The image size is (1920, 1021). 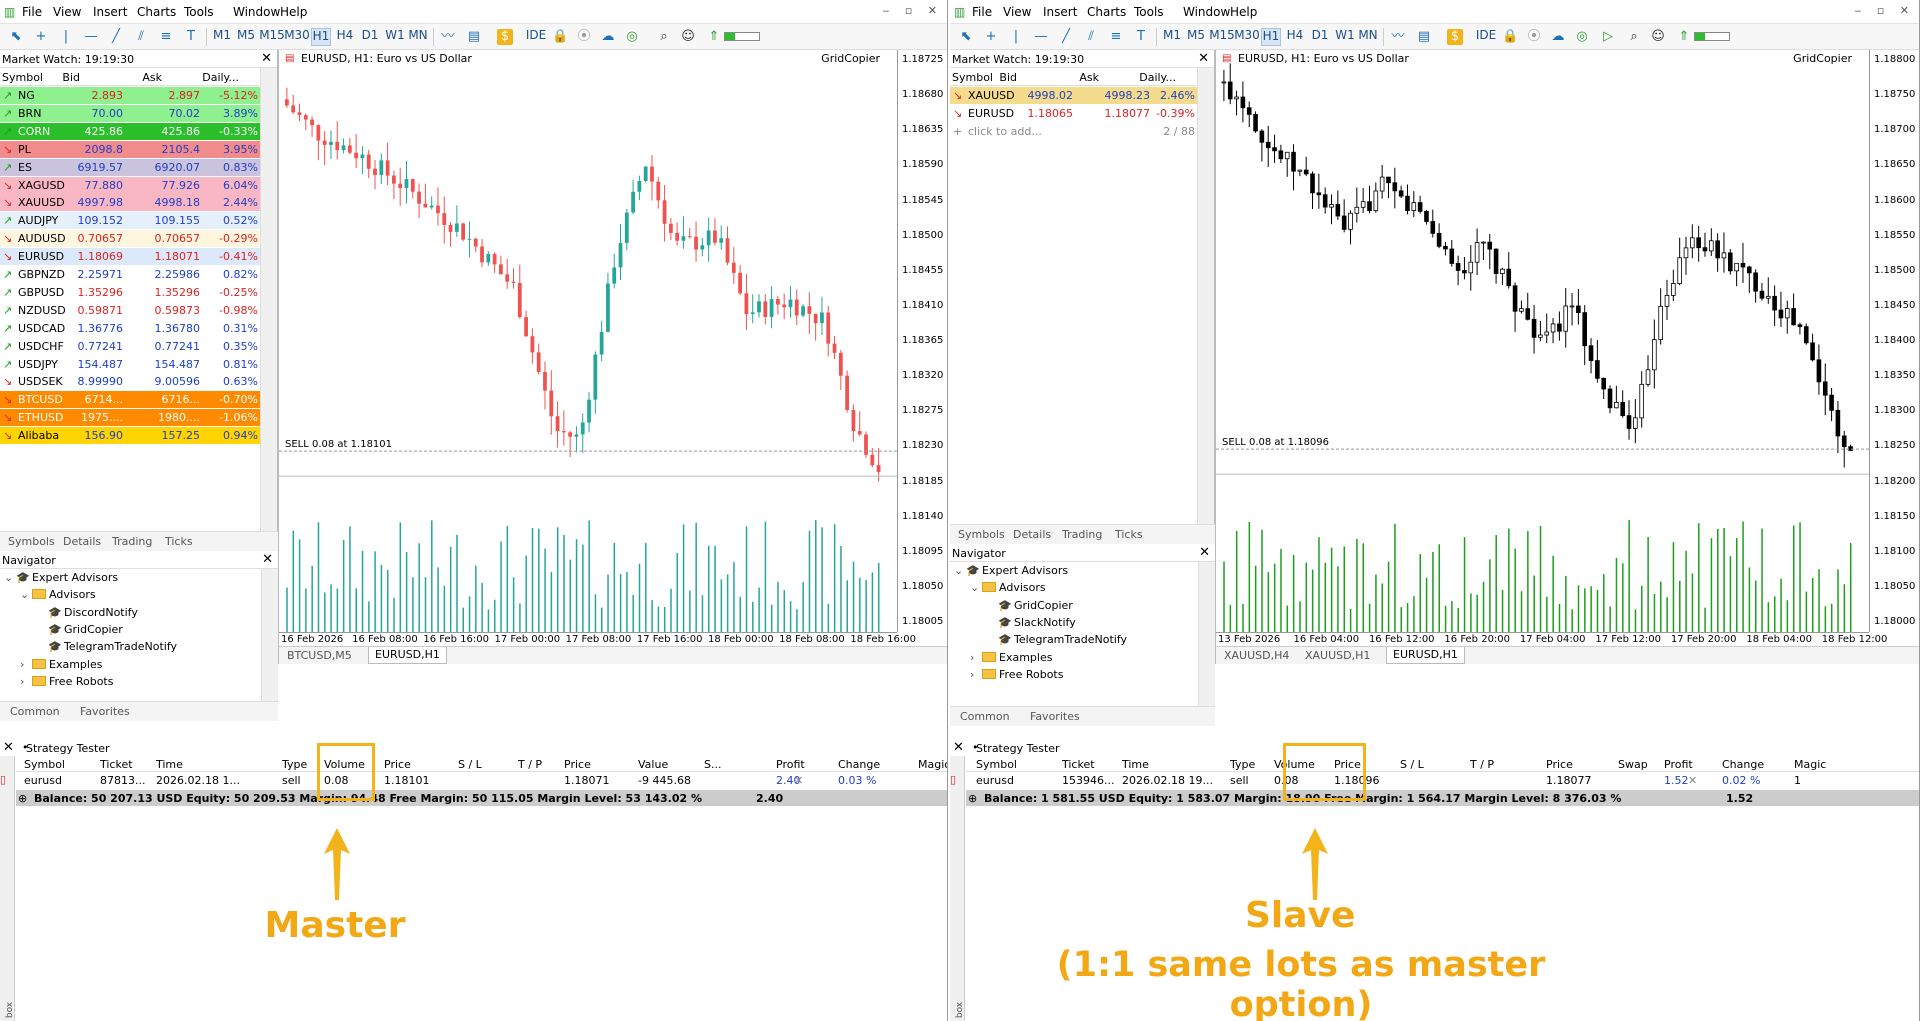 I want to click on navigator-item: ⌄ 🎓 Expert Advisors, so click(x=61, y=577).